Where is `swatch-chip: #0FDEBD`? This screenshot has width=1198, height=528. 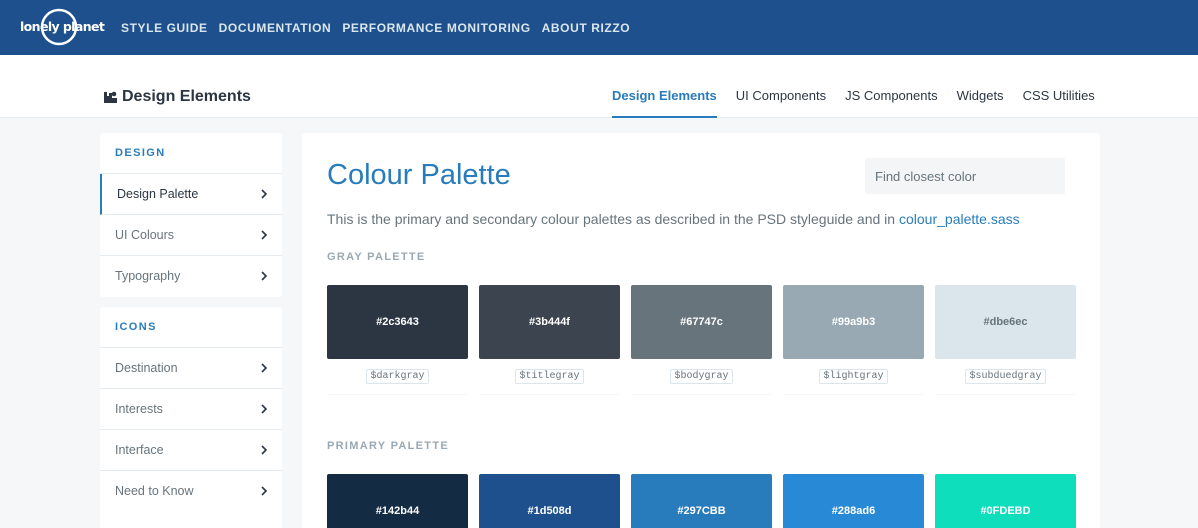 swatch-chip: #0FDEBD is located at coordinates (1005, 501).